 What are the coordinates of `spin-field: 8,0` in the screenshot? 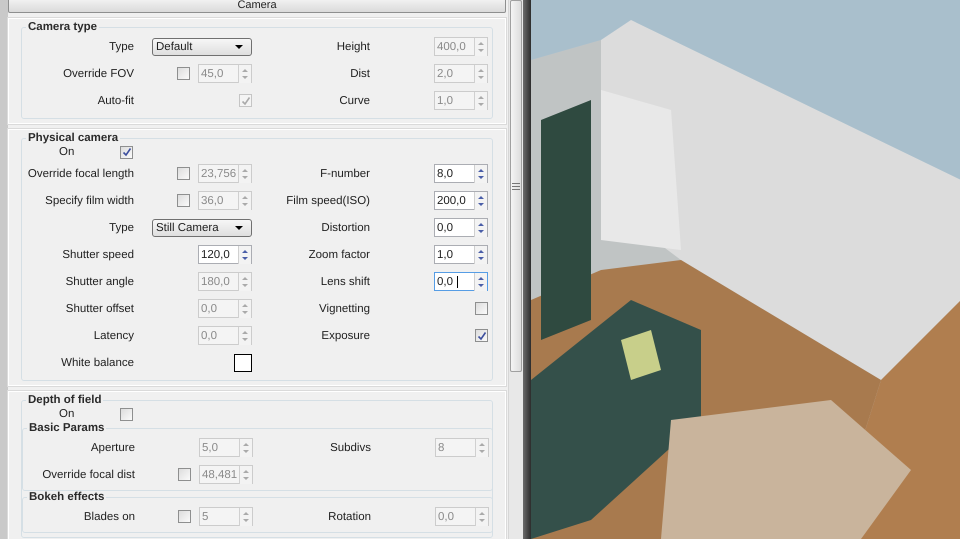 It's located at (461, 173).